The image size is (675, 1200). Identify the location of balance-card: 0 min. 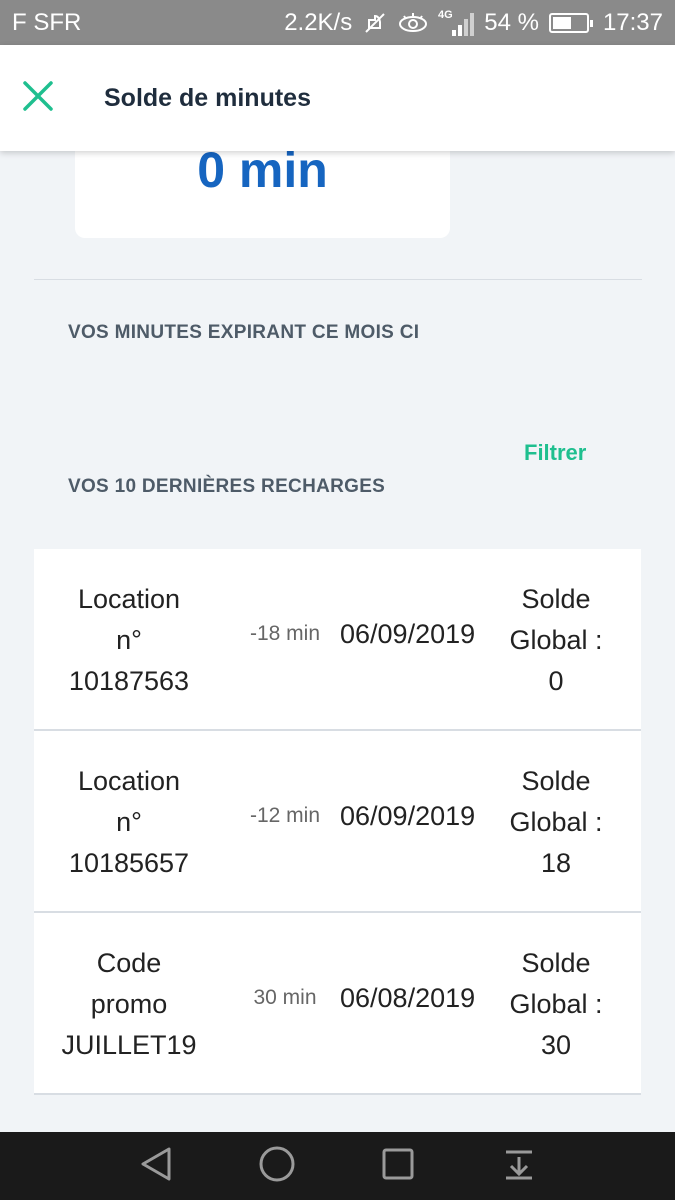
(262, 194).